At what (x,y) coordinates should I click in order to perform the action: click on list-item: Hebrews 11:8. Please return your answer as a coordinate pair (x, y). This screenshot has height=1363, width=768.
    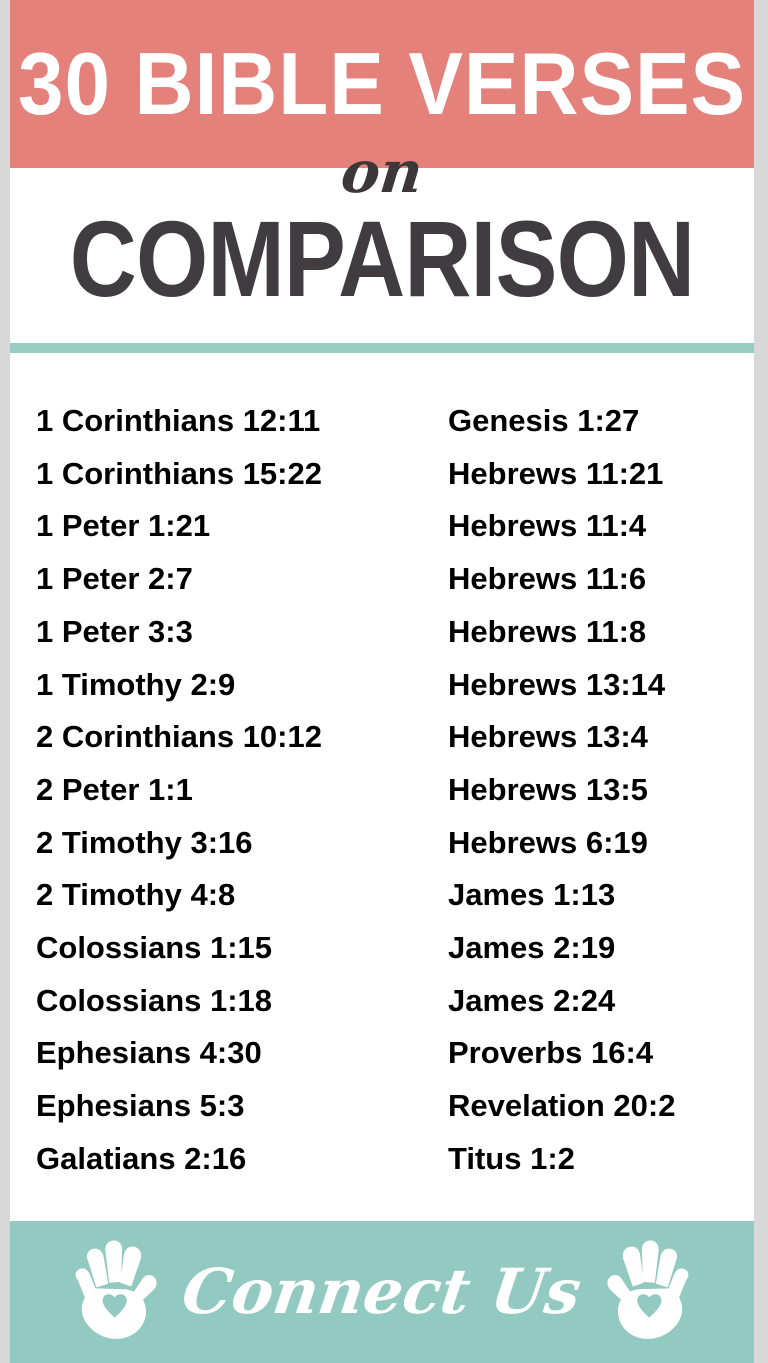
    Looking at the image, I should click on (547, 631).